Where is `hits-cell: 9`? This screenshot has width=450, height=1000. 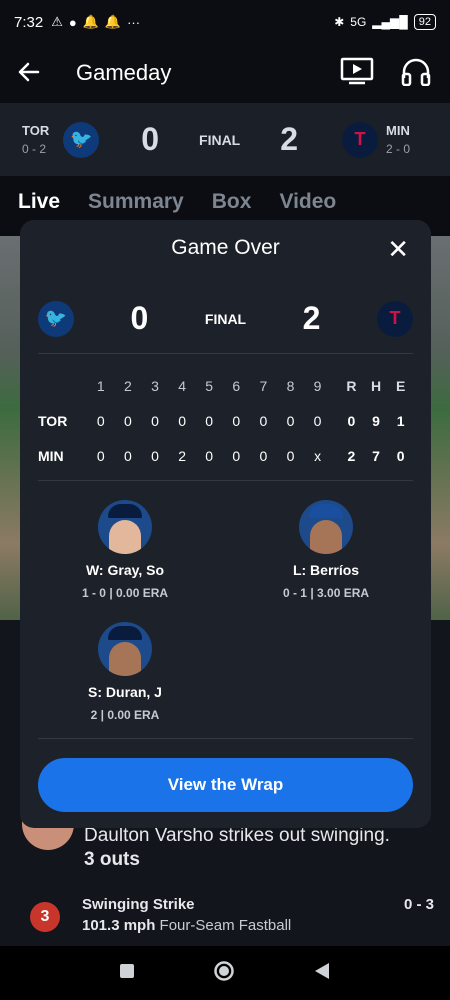
hits-cell: 9 is located at coordinates (376, 420).